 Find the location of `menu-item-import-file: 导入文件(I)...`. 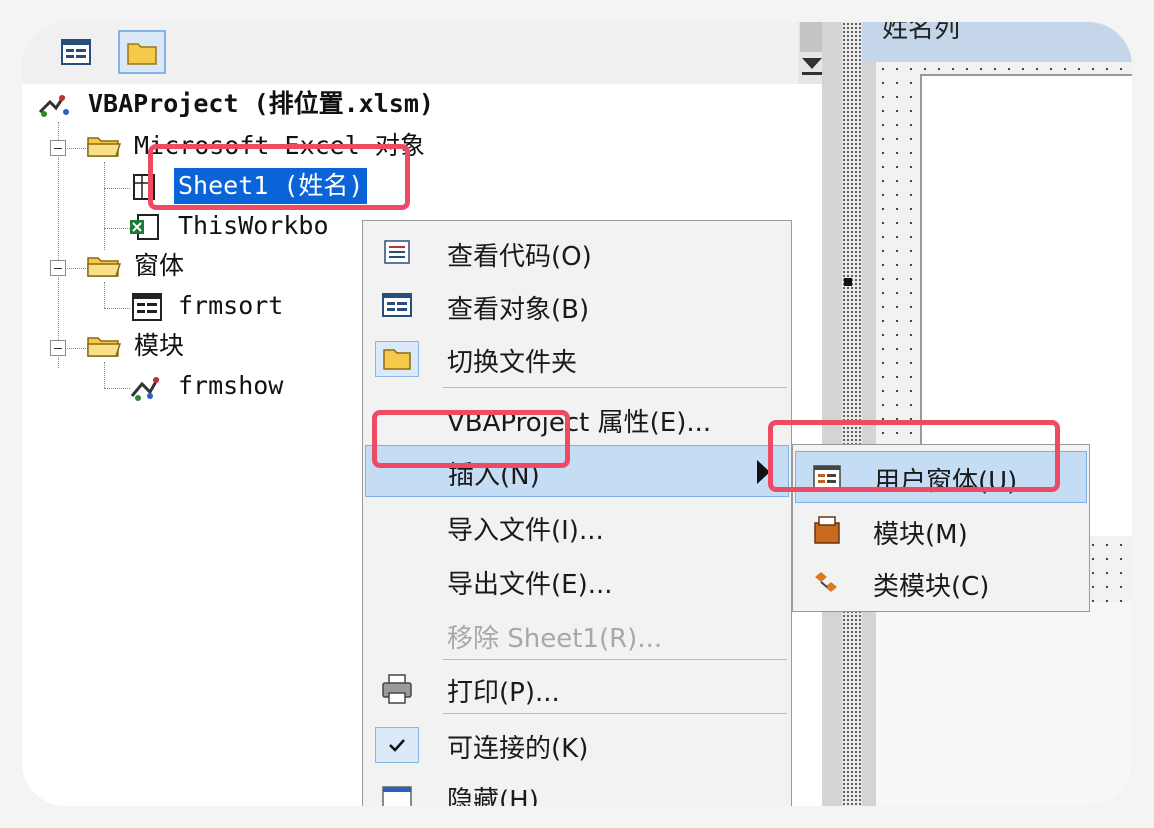

menu-item-import-file: 导入文件(I)... is located at coordinates (577, 527).